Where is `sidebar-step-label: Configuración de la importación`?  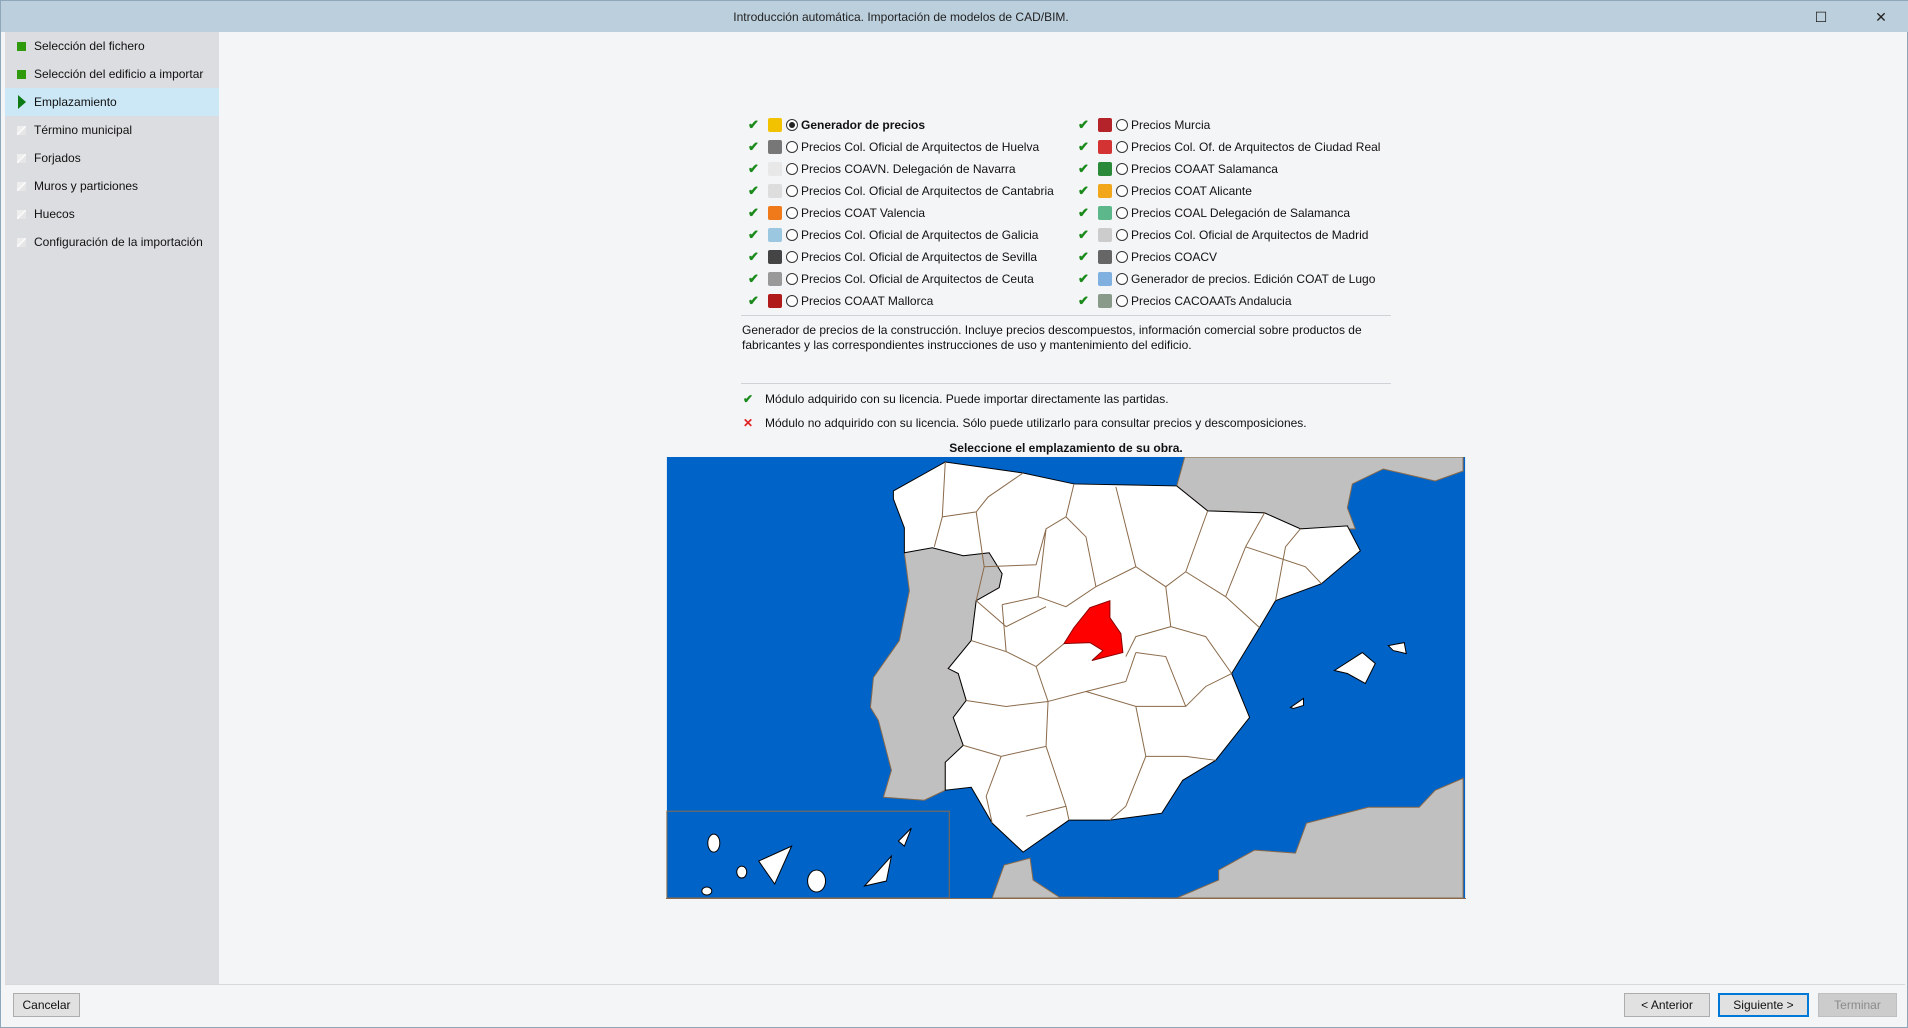
sidebar-step-label: Configuración de la importación is located at coordinates (118, 242).